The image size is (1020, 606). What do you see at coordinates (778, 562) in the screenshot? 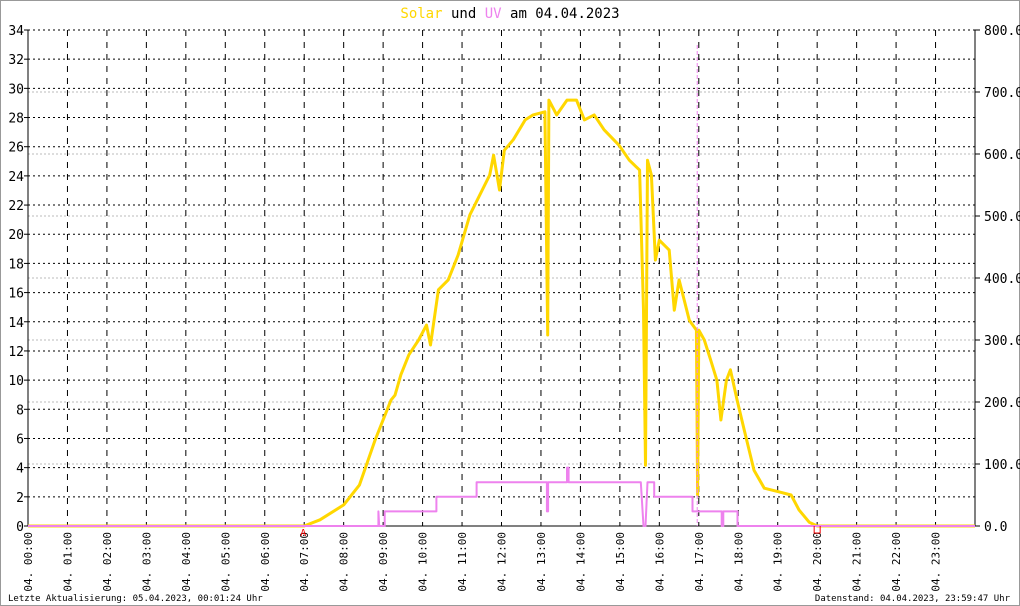
I see `x-tick-label: 04. 19:00` at bounding box center [778, 562].